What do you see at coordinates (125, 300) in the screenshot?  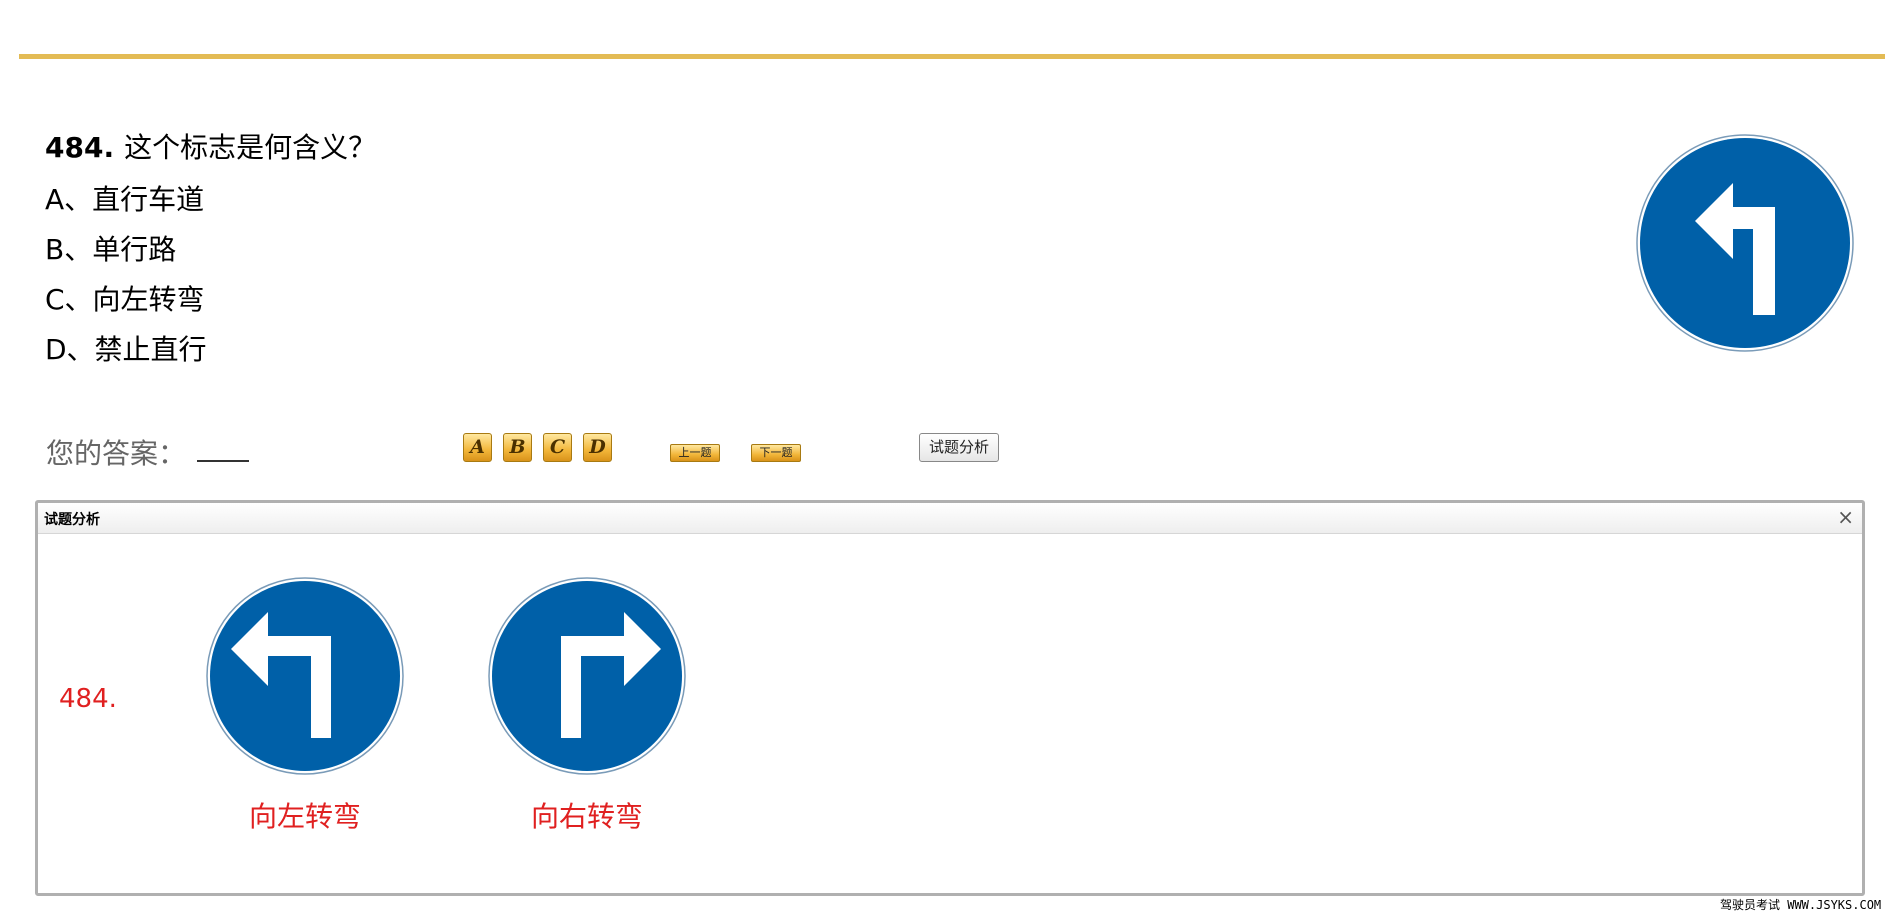 I see `option-c: C、向左转弯` at bounding box center [125, 300].